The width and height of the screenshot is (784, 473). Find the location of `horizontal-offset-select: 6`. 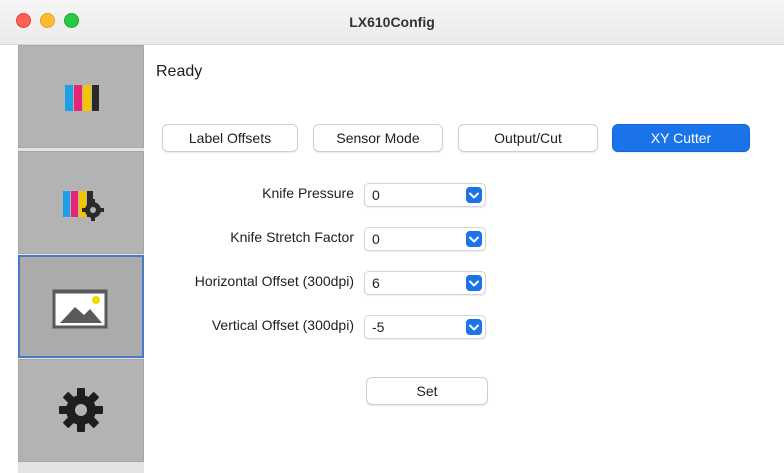

horizontal-offset-select: 6 is located at coordinates (425, 283).